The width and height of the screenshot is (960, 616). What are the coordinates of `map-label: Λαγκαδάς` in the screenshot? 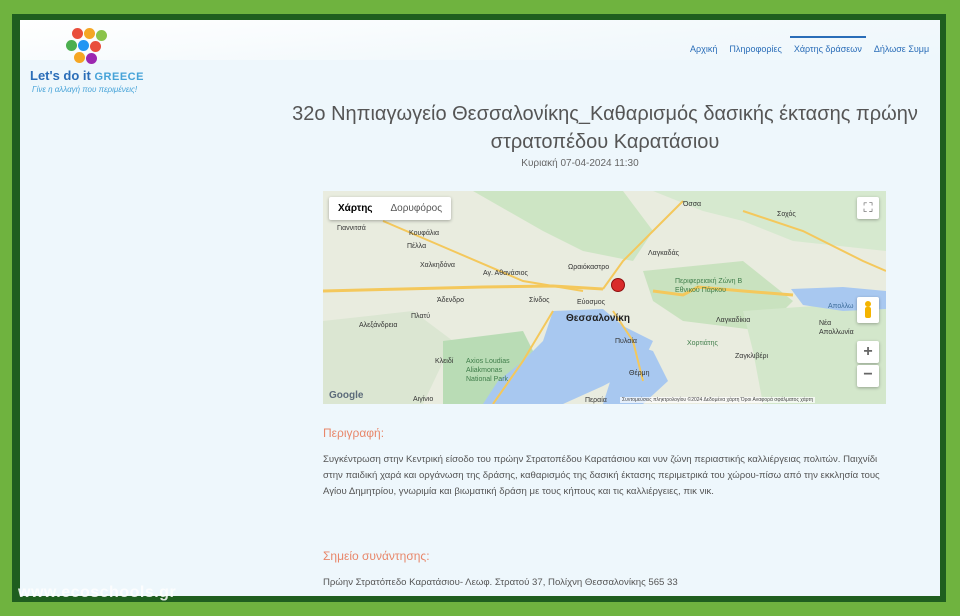 It's located at (664, 253).